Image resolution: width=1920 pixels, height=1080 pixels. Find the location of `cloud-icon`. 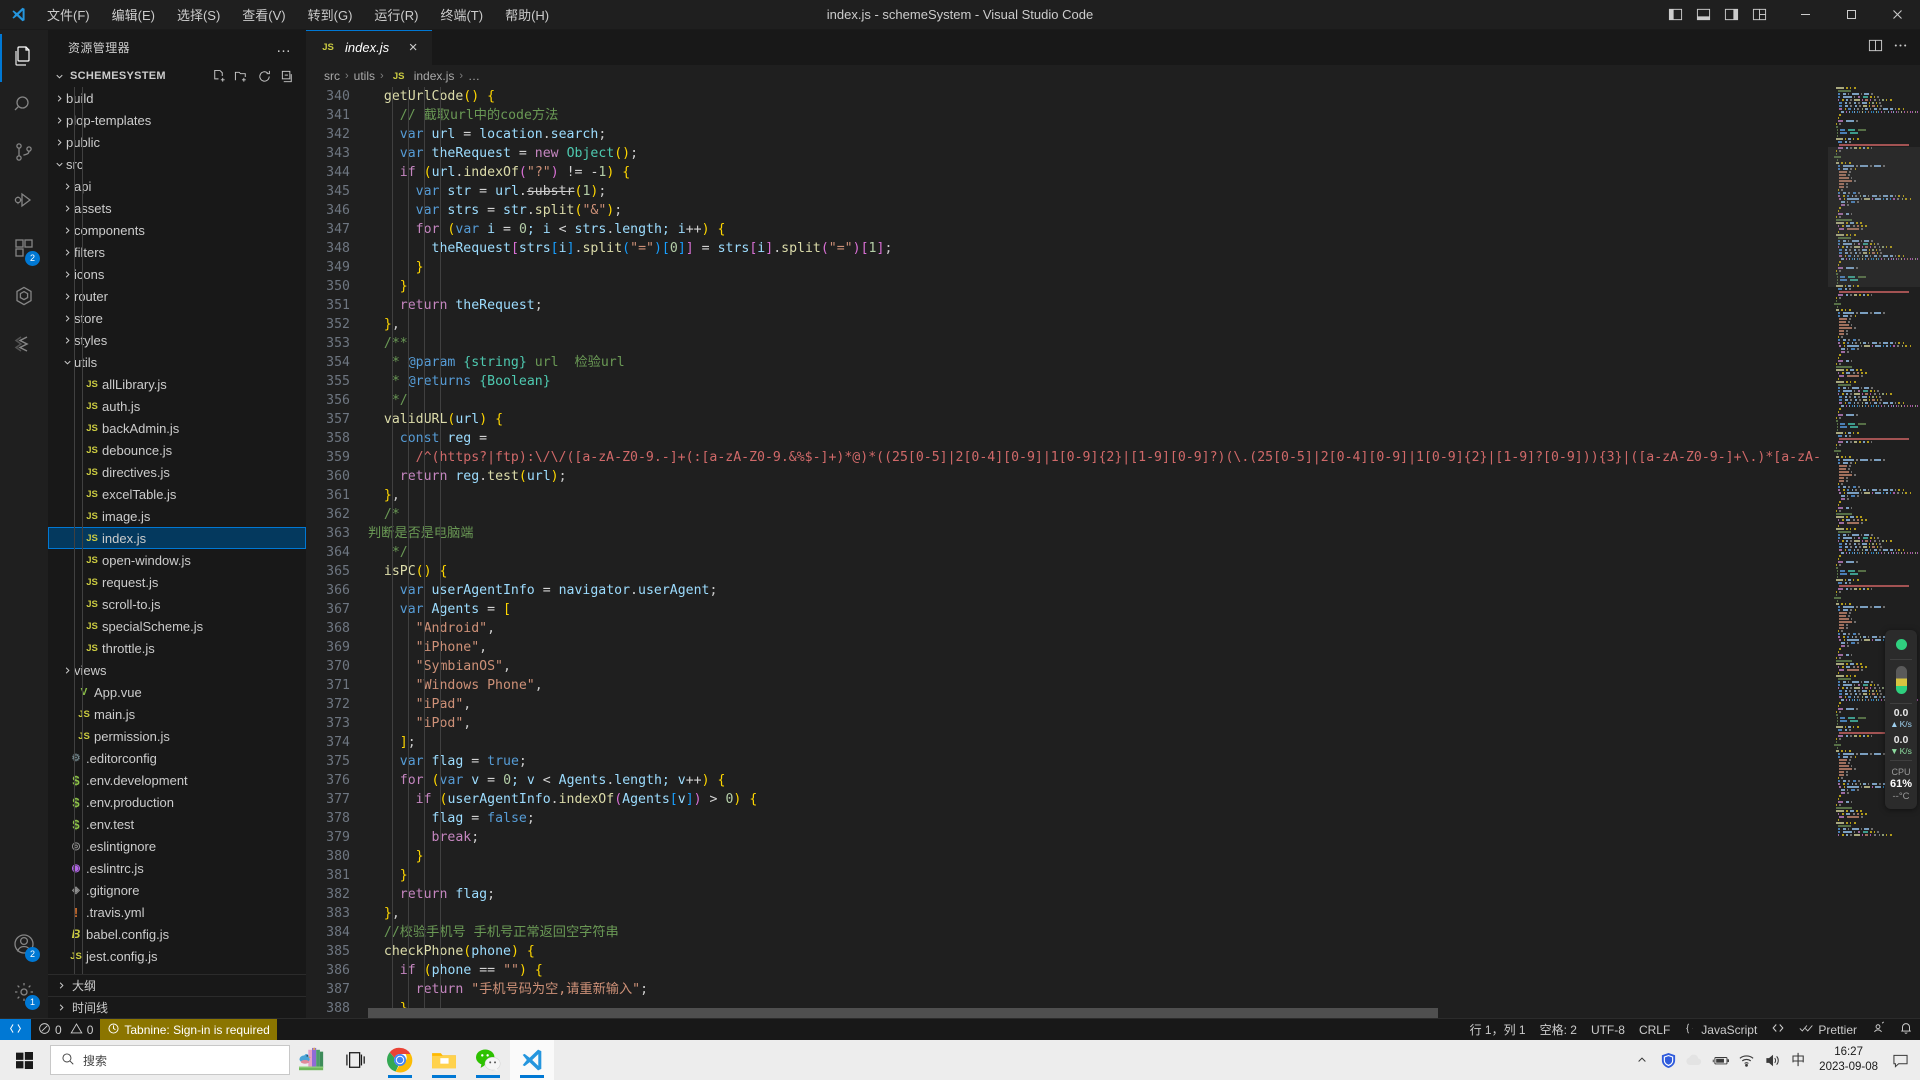

cloud-icon is located at coordinates (1694, 1060).